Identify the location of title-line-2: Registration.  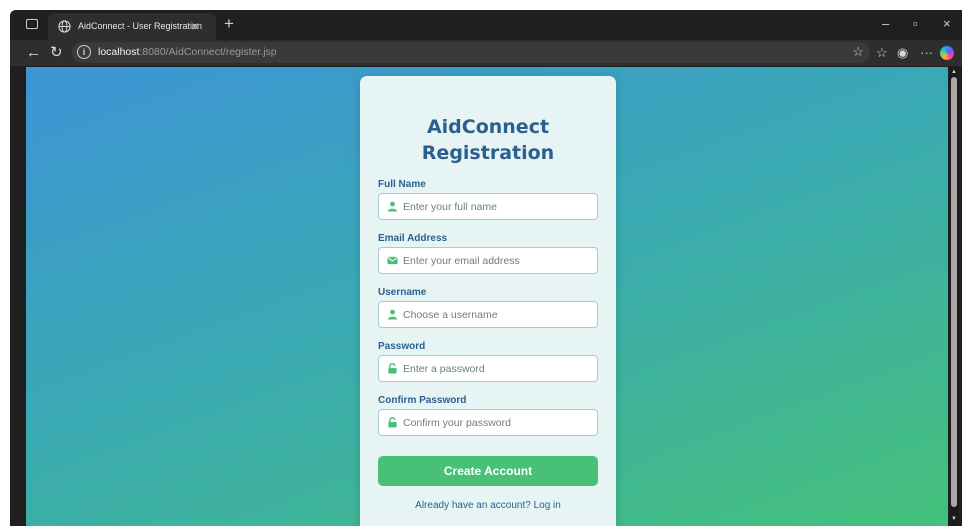
(488, 153).